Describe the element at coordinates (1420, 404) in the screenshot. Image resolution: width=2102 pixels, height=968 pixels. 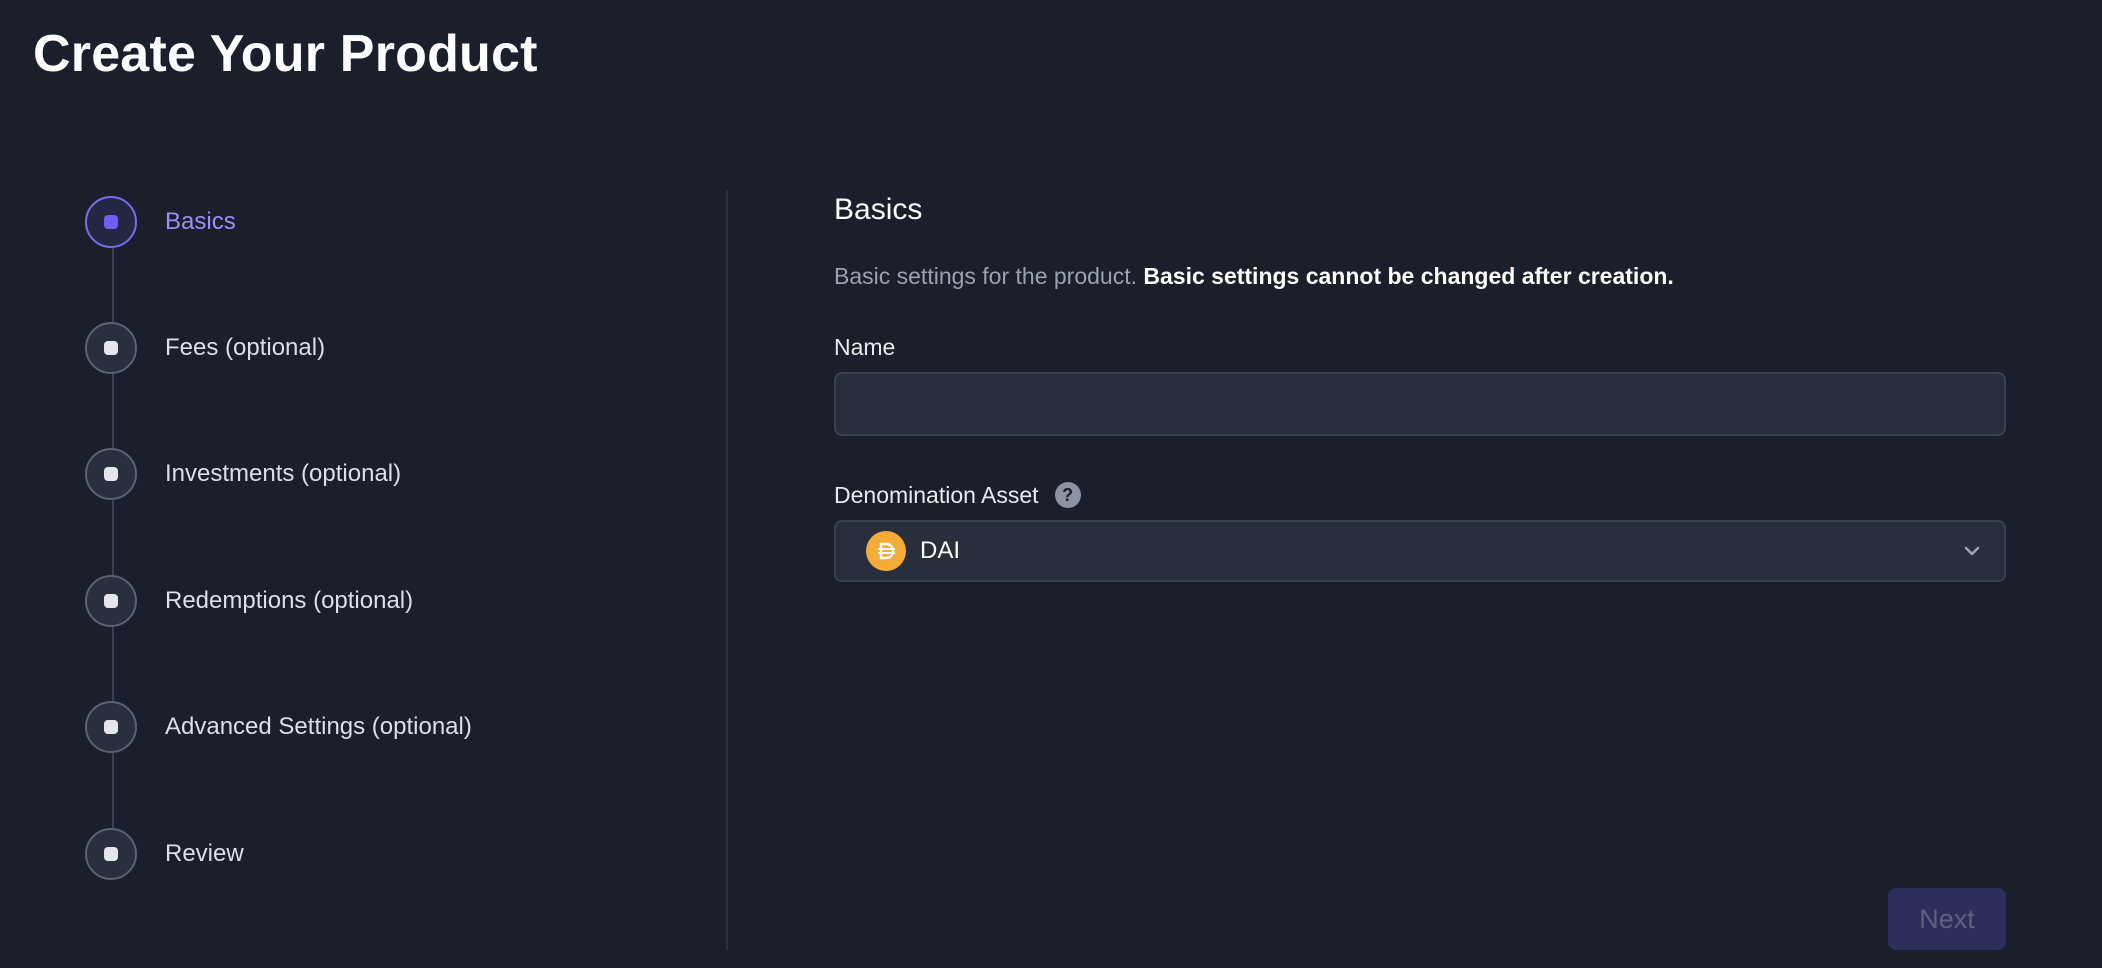
I see `name-input` at that location.